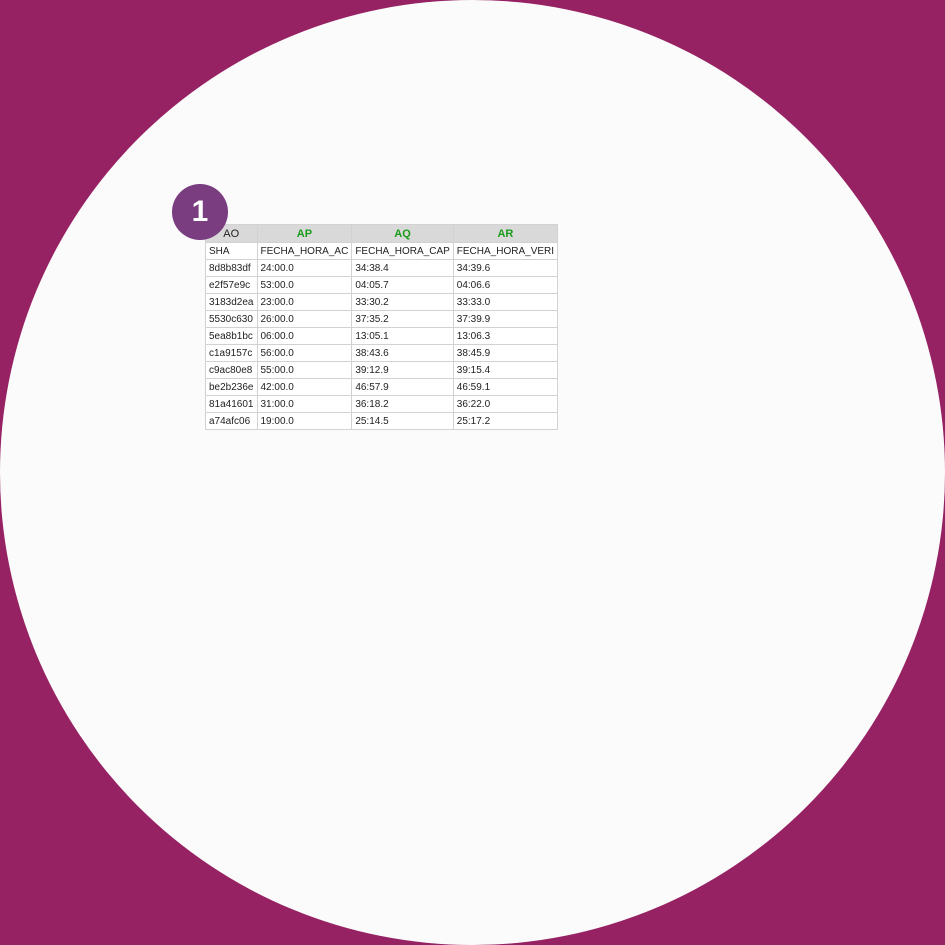 The width and height of the screenshot is (945, 945). Describe the element at coordinates (231, 387) in the screenshot. I see `cell-sha: be2b236e` at that location.